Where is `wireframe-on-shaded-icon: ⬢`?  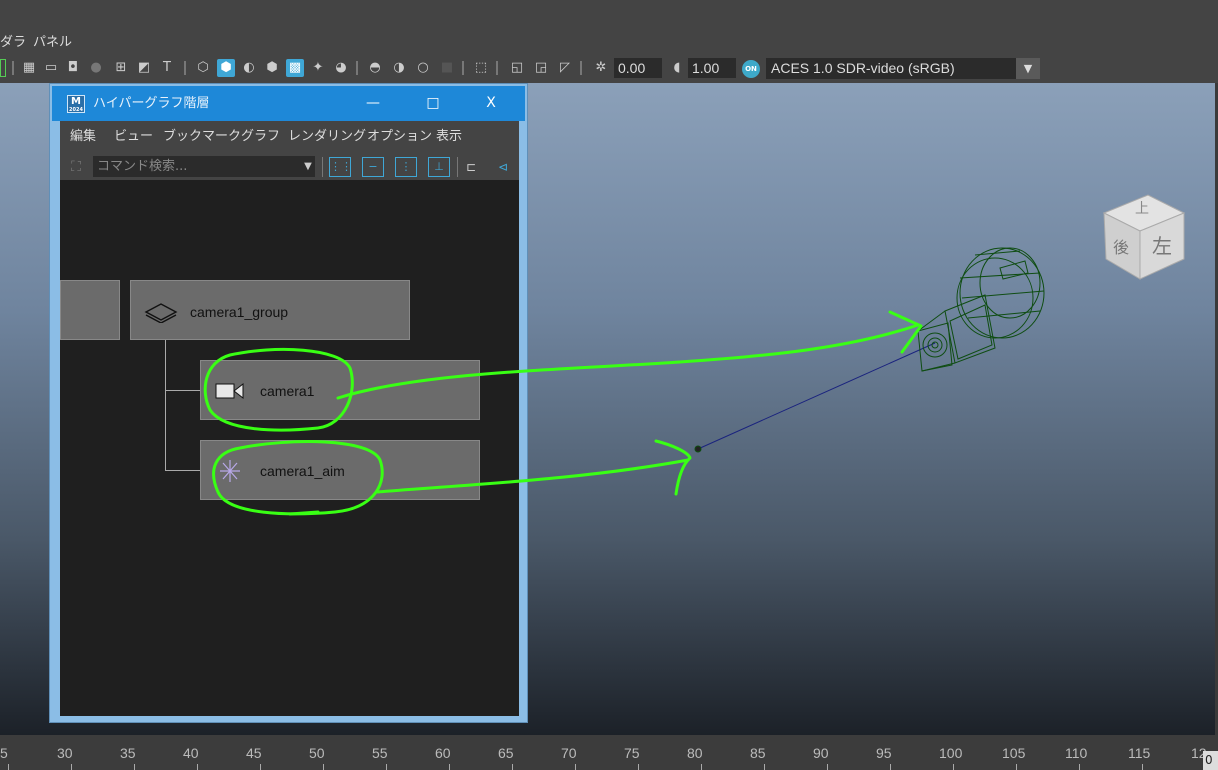 wireframe-on-shaded-icon: ⬢ is located at coordinates (272, 68).